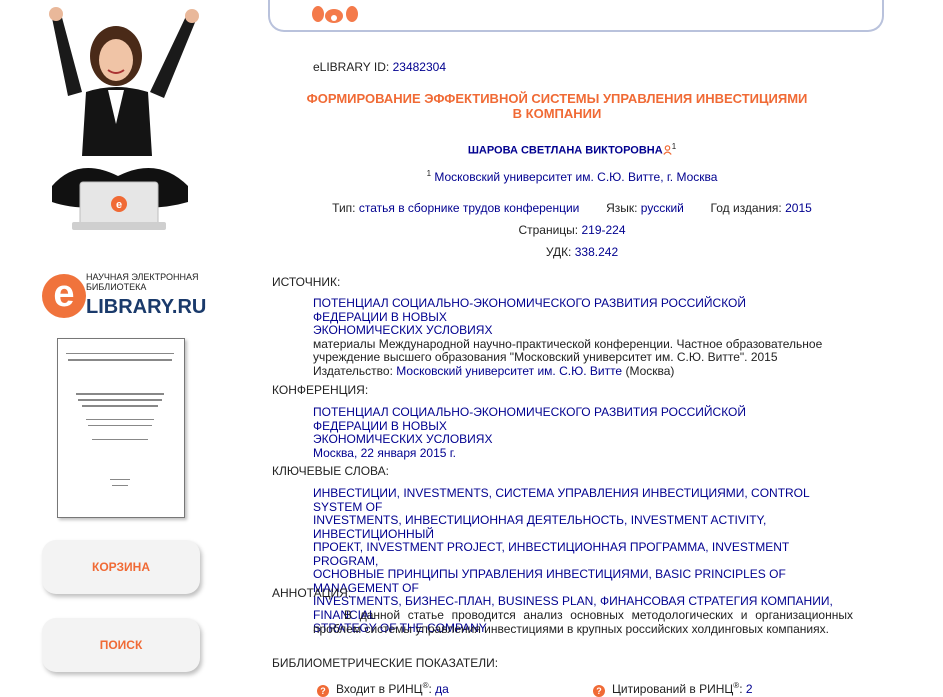  I want to click on conference-heading: КОНФЕРЕНЦИЯ:, so click(320, 390).